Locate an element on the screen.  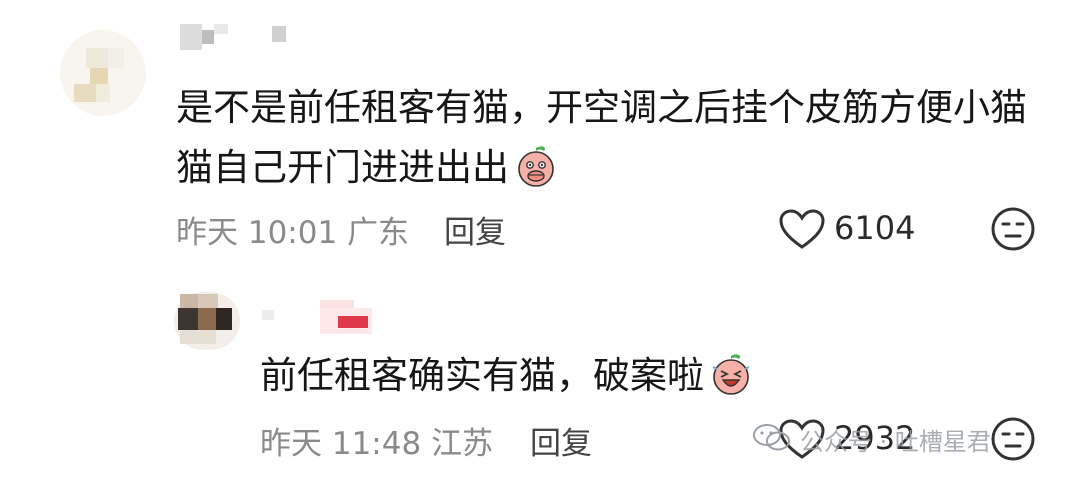
comment-text-content: 前任租客确实有猫，破案啦 is located at coordinates (482, 375).